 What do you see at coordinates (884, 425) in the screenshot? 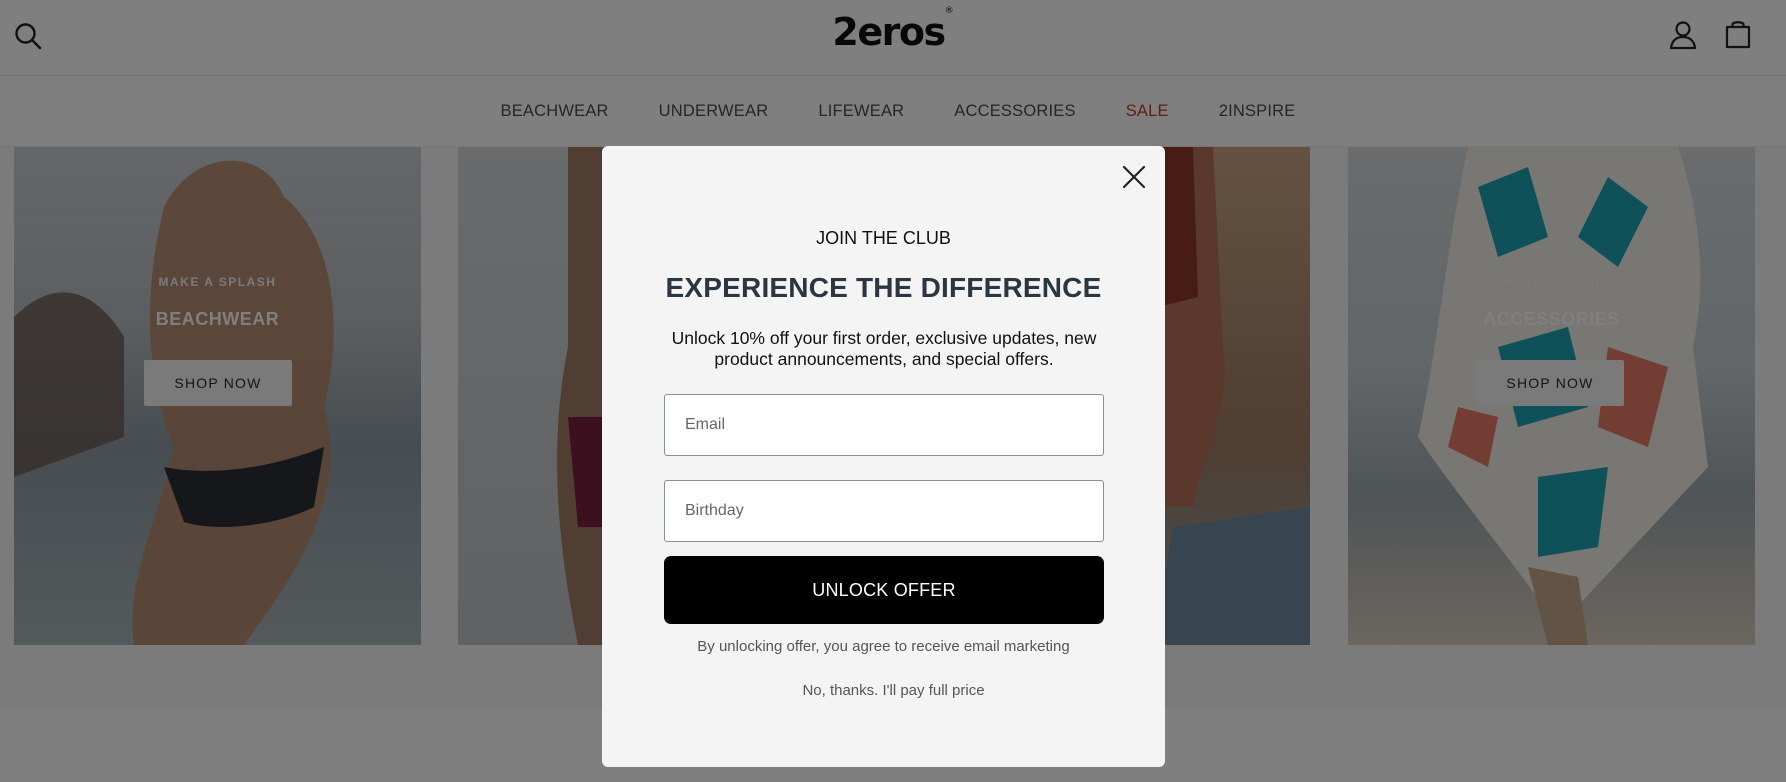
I see `email-field` at bounding box center [884, 425].